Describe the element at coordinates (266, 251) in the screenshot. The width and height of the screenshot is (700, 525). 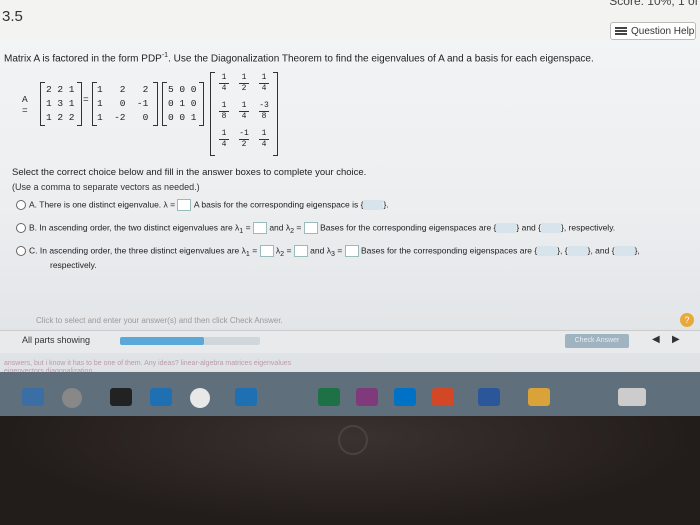
I see `lambda1-input-c` at that location.